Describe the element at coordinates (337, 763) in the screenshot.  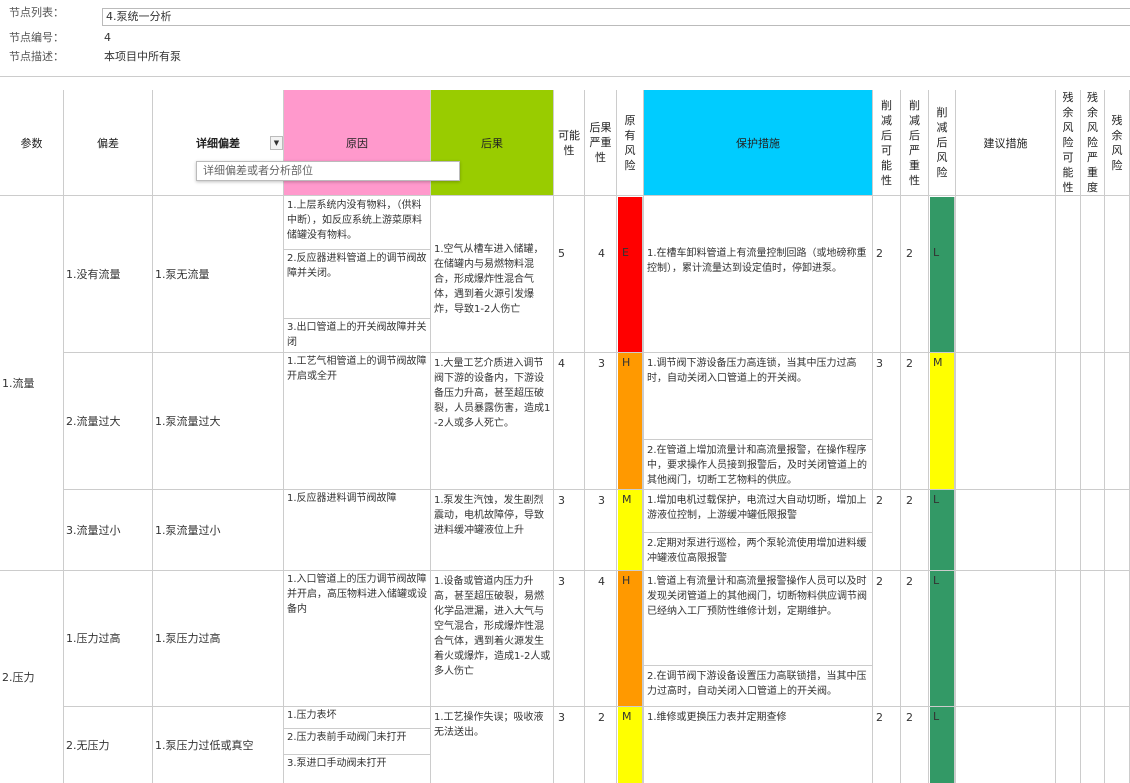
I see `cause-cell: 3.泵进口手动阀未打开` at that location.